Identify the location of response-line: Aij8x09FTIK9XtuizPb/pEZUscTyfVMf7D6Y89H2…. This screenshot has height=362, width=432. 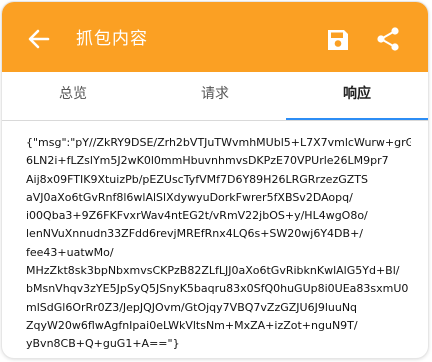
(197, 179).